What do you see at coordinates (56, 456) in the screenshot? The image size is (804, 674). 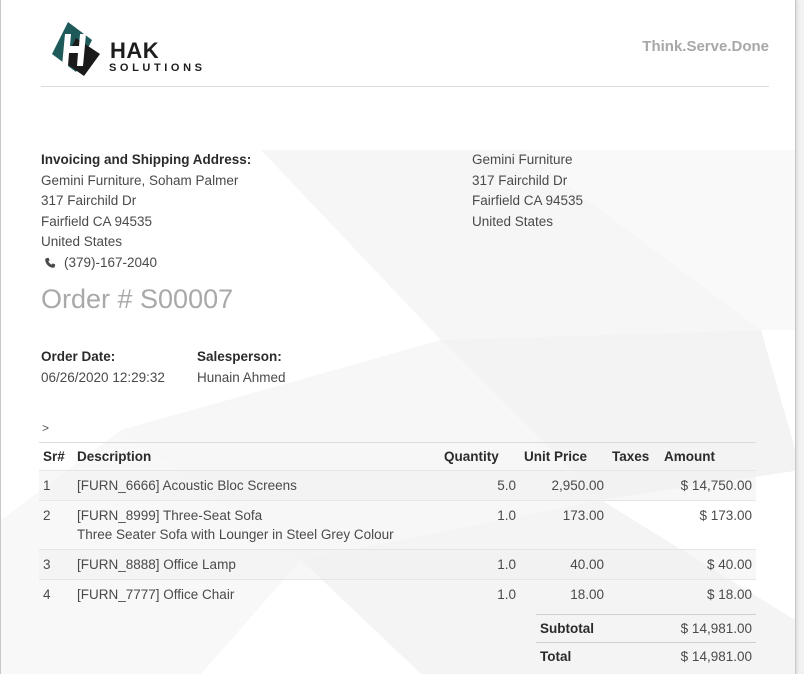 I see `header-sr: Sr#` at bounding box center [56, 456].